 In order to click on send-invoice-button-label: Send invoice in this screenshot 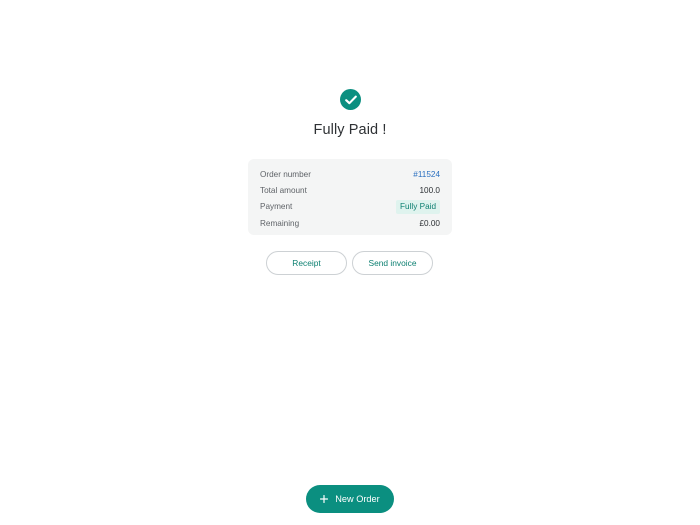, I will do `click(392, 263)`.